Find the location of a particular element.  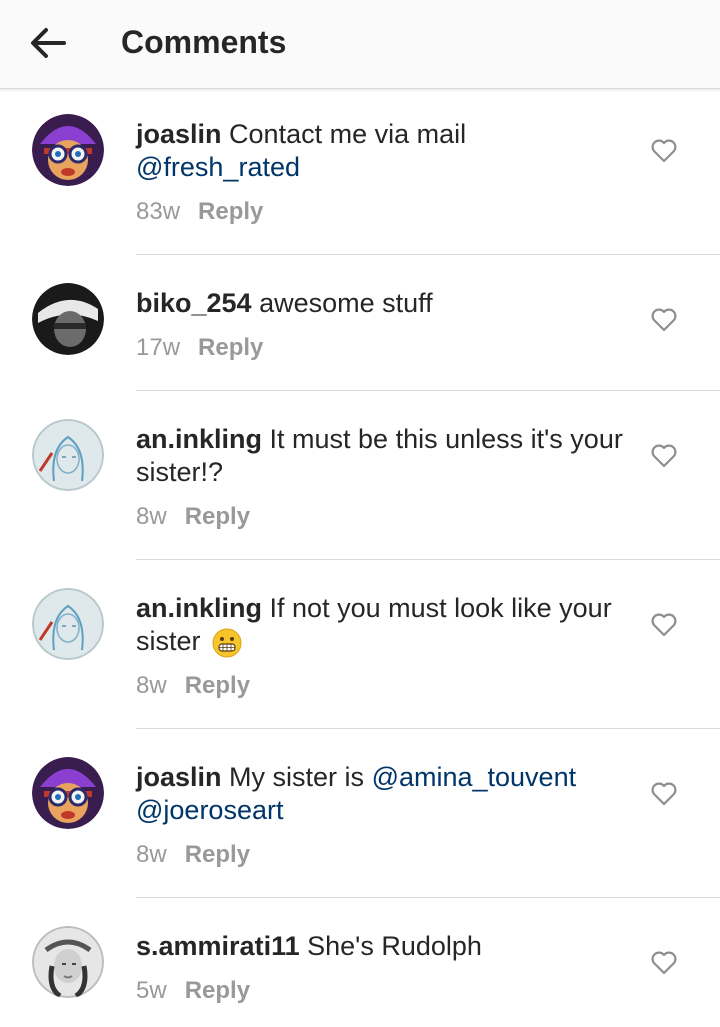

comment-text: biko_254 awesome stuff is located at coordinates (381, 303).